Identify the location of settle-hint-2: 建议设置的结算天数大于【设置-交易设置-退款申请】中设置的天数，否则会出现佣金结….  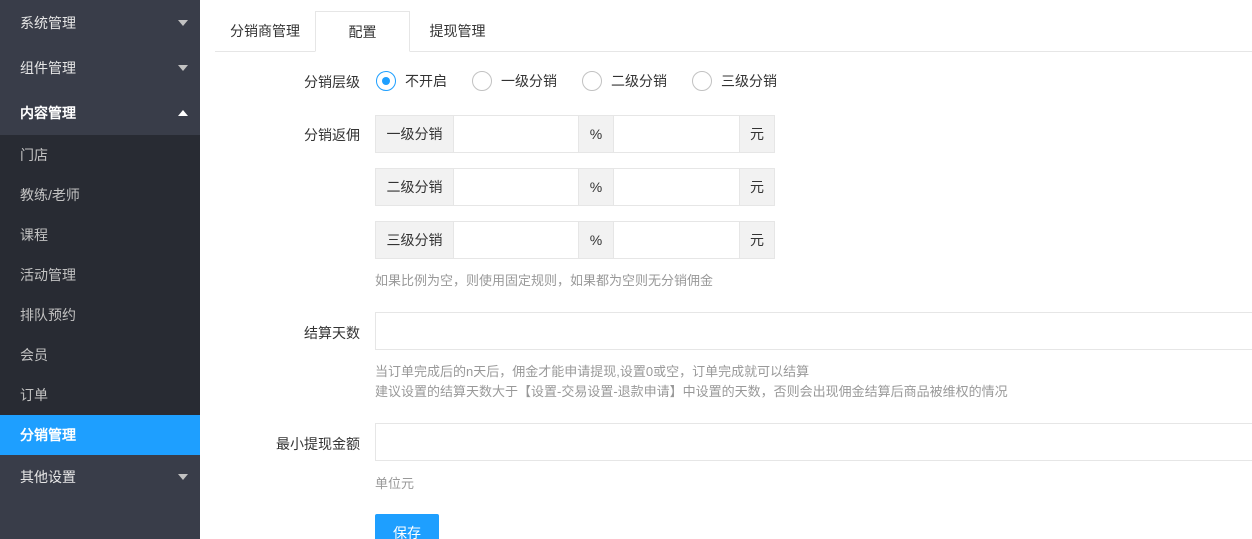
(691, 391).